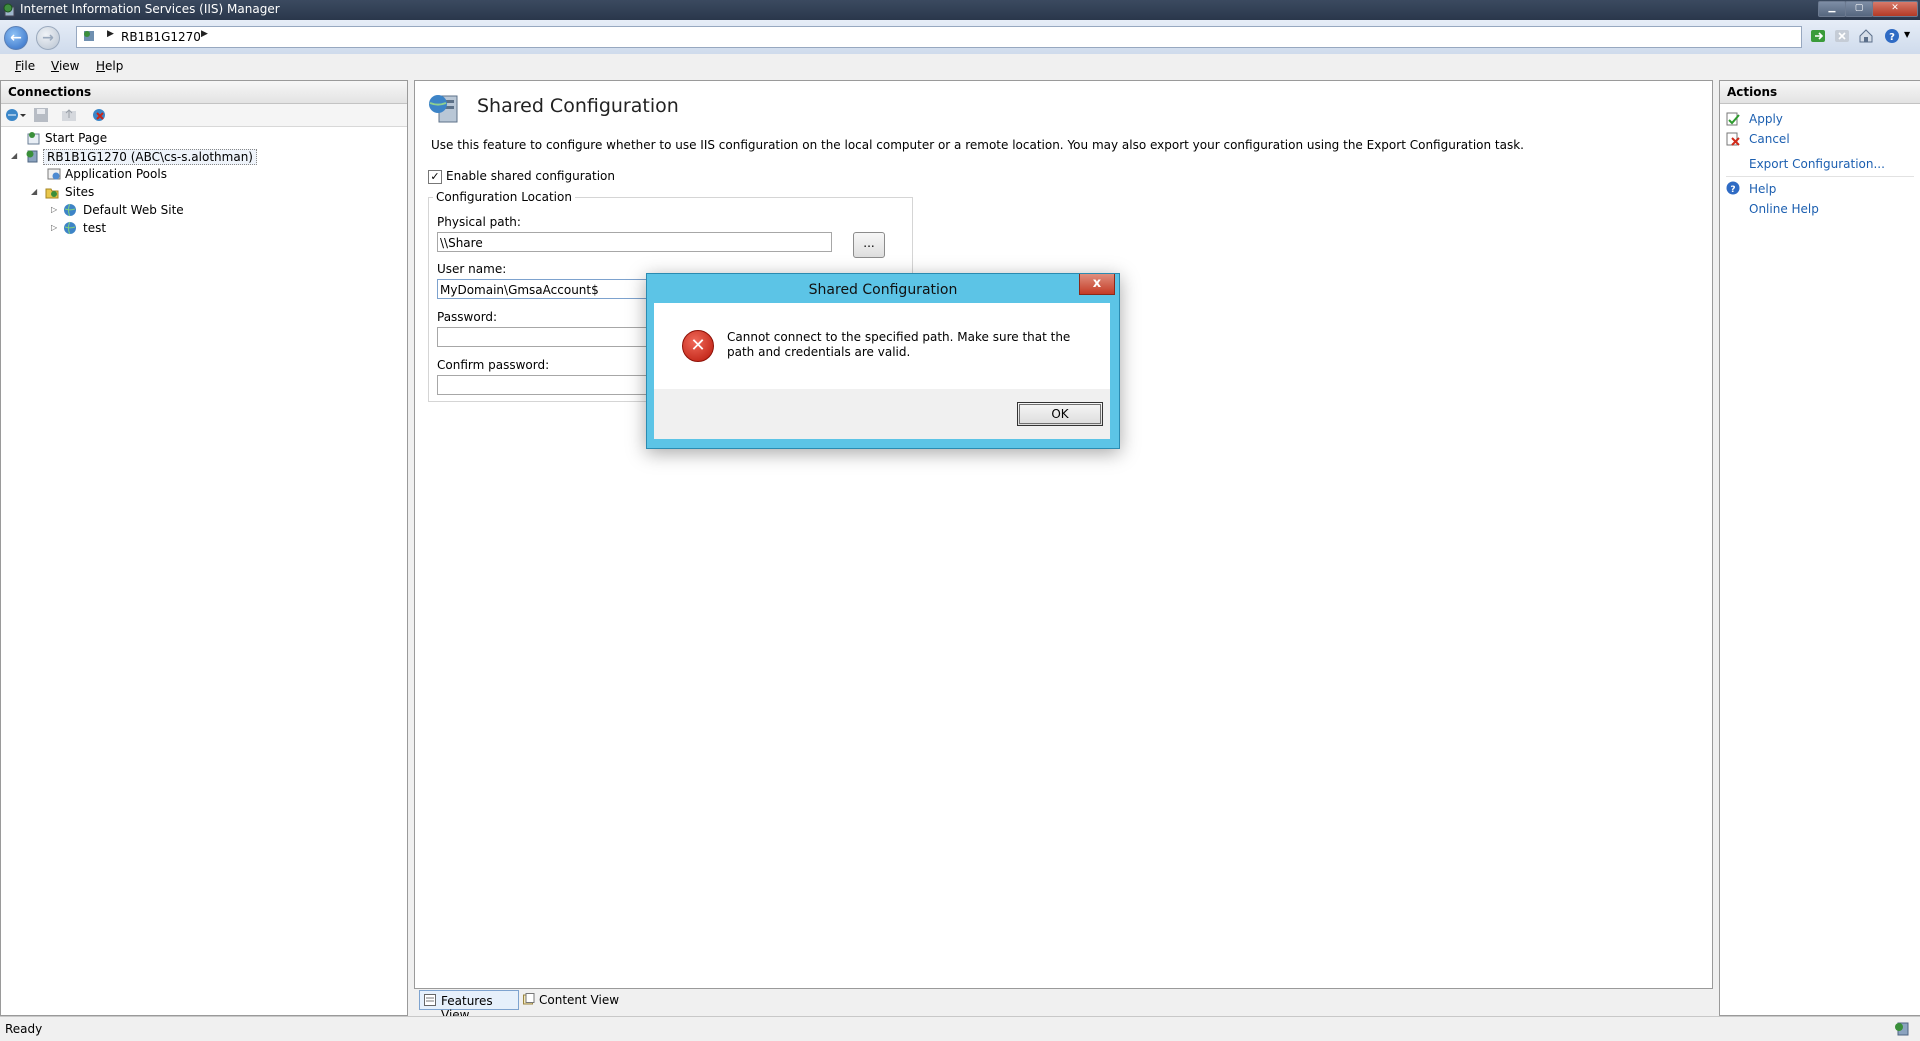 The image size is (1920, 1041). I want to click on refresh-icon, so click(1818, 36).